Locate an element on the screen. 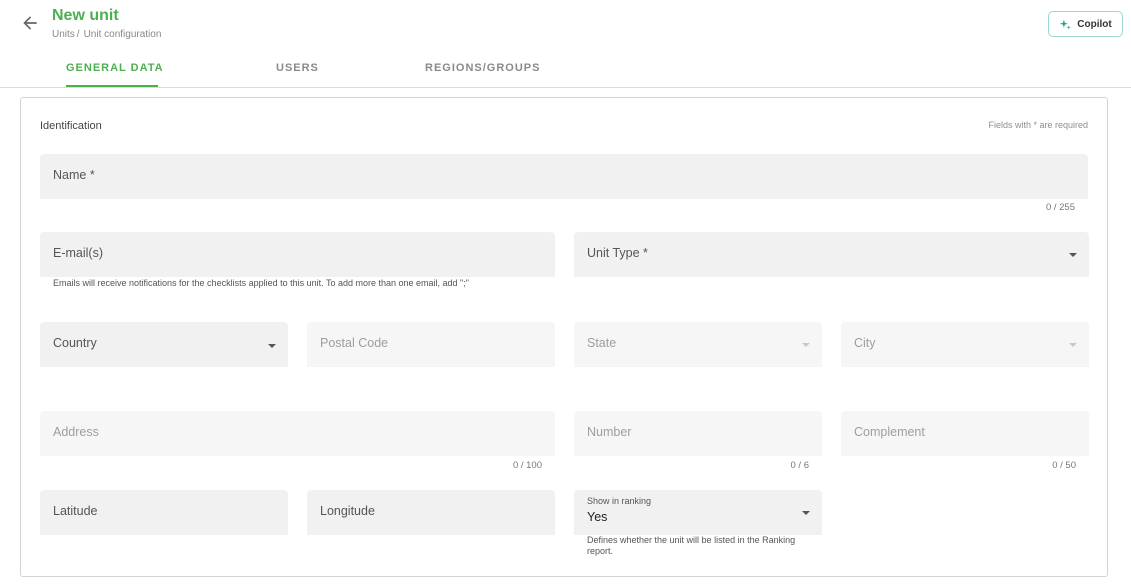  active-tab-indicator is located at coordinates (112, 86).